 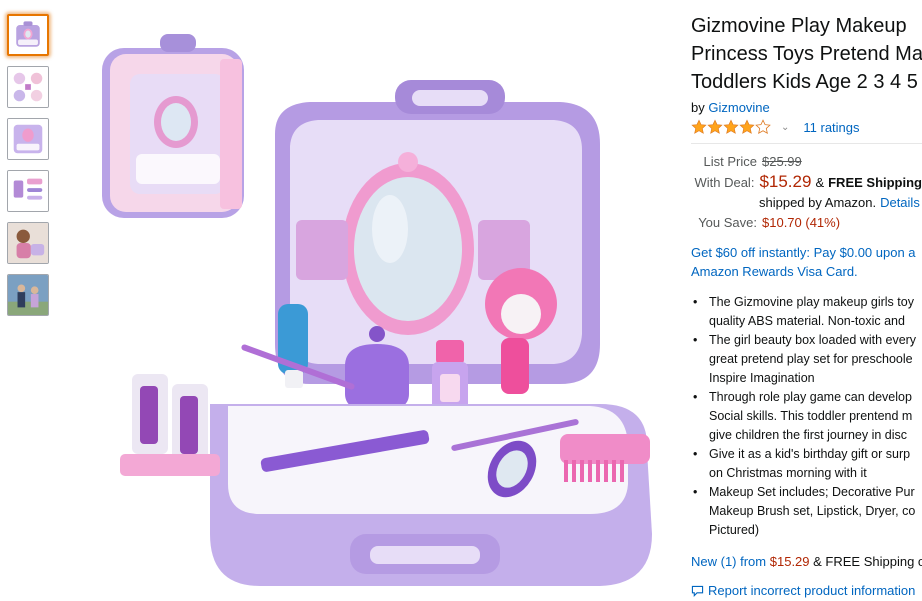 I want to click on bullet-text: Makeup Brush set, Lipstick, Dryer, co, so click(x=812, y=511).